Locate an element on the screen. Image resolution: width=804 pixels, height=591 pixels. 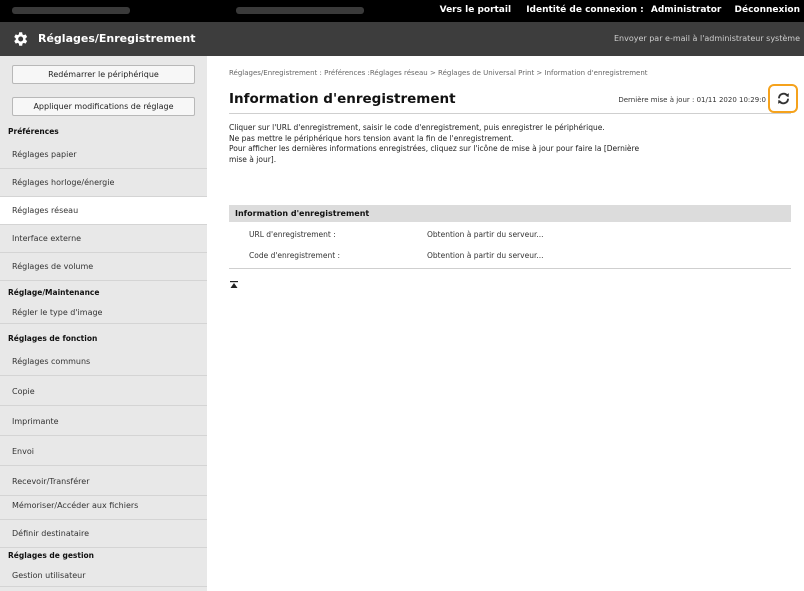
portal-link: Vers le portail is located at coordinates (475, 10).